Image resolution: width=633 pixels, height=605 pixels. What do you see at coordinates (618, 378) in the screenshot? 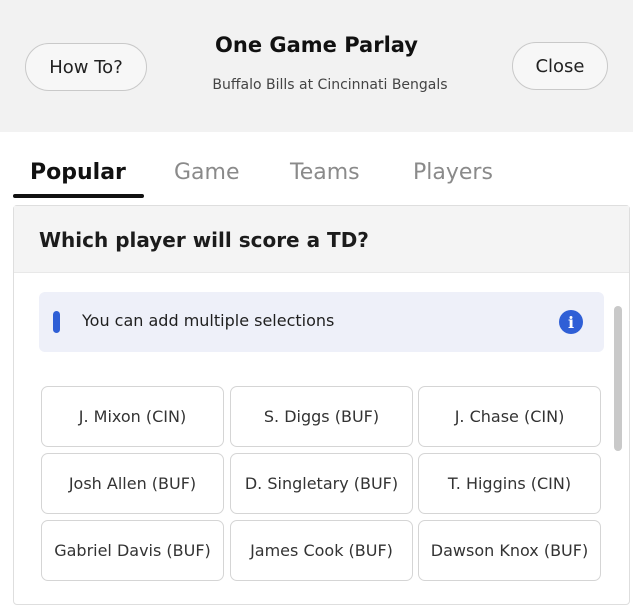
I see `scrollbar` at bounding box center [618, 378].